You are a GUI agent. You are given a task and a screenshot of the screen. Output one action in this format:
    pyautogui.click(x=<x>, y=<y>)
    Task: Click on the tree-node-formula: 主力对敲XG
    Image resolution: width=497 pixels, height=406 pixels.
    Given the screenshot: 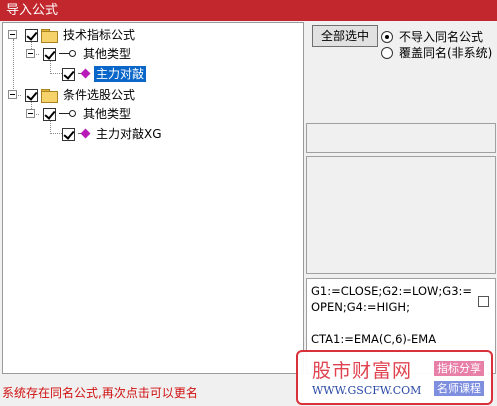 What is the action you would take?
    pyautogui.click(x=113, y=134)
    